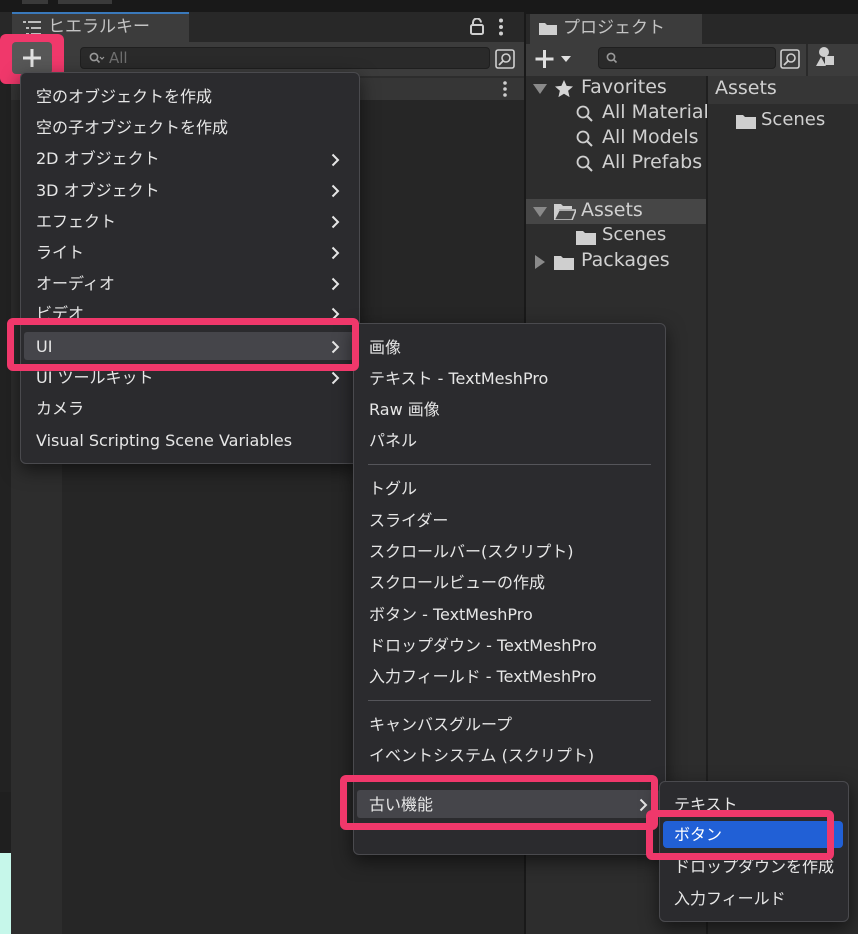 This screenshot has width=858, height=934. I want to click on project-search-input, so click(687, 58).